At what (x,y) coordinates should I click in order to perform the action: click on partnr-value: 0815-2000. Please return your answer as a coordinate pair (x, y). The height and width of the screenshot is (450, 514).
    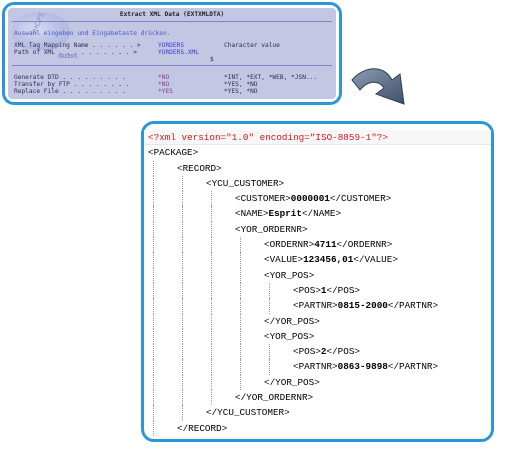
    Looking at the image, I should click on (362, 306).